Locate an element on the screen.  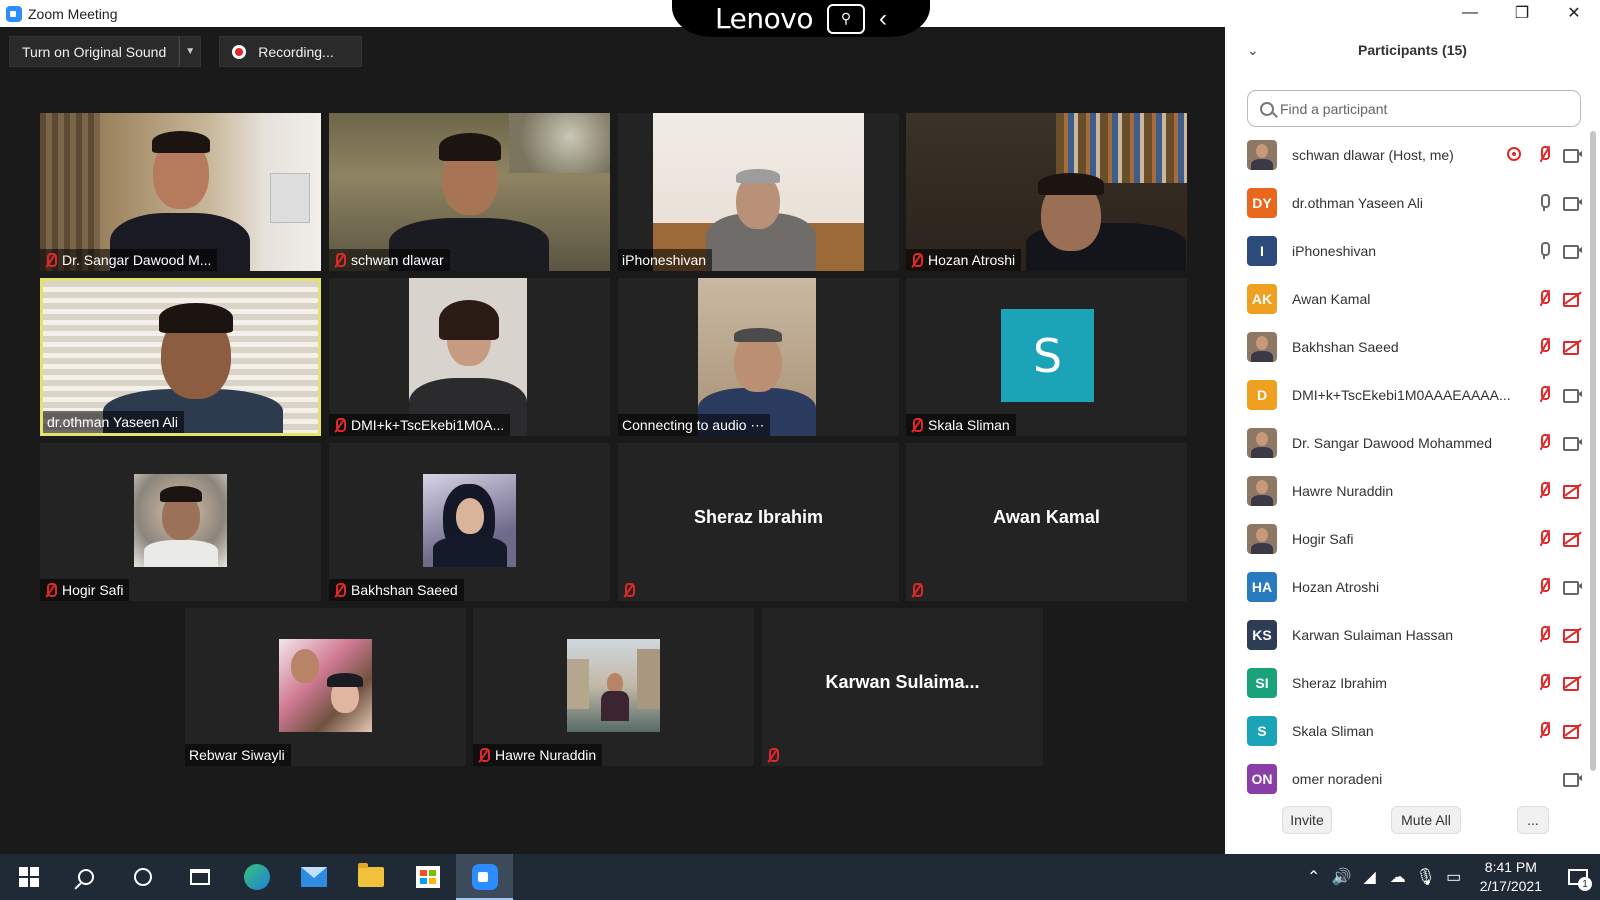
original-sound-button: Turn on Original Sound is located at coordinates (94, 51).